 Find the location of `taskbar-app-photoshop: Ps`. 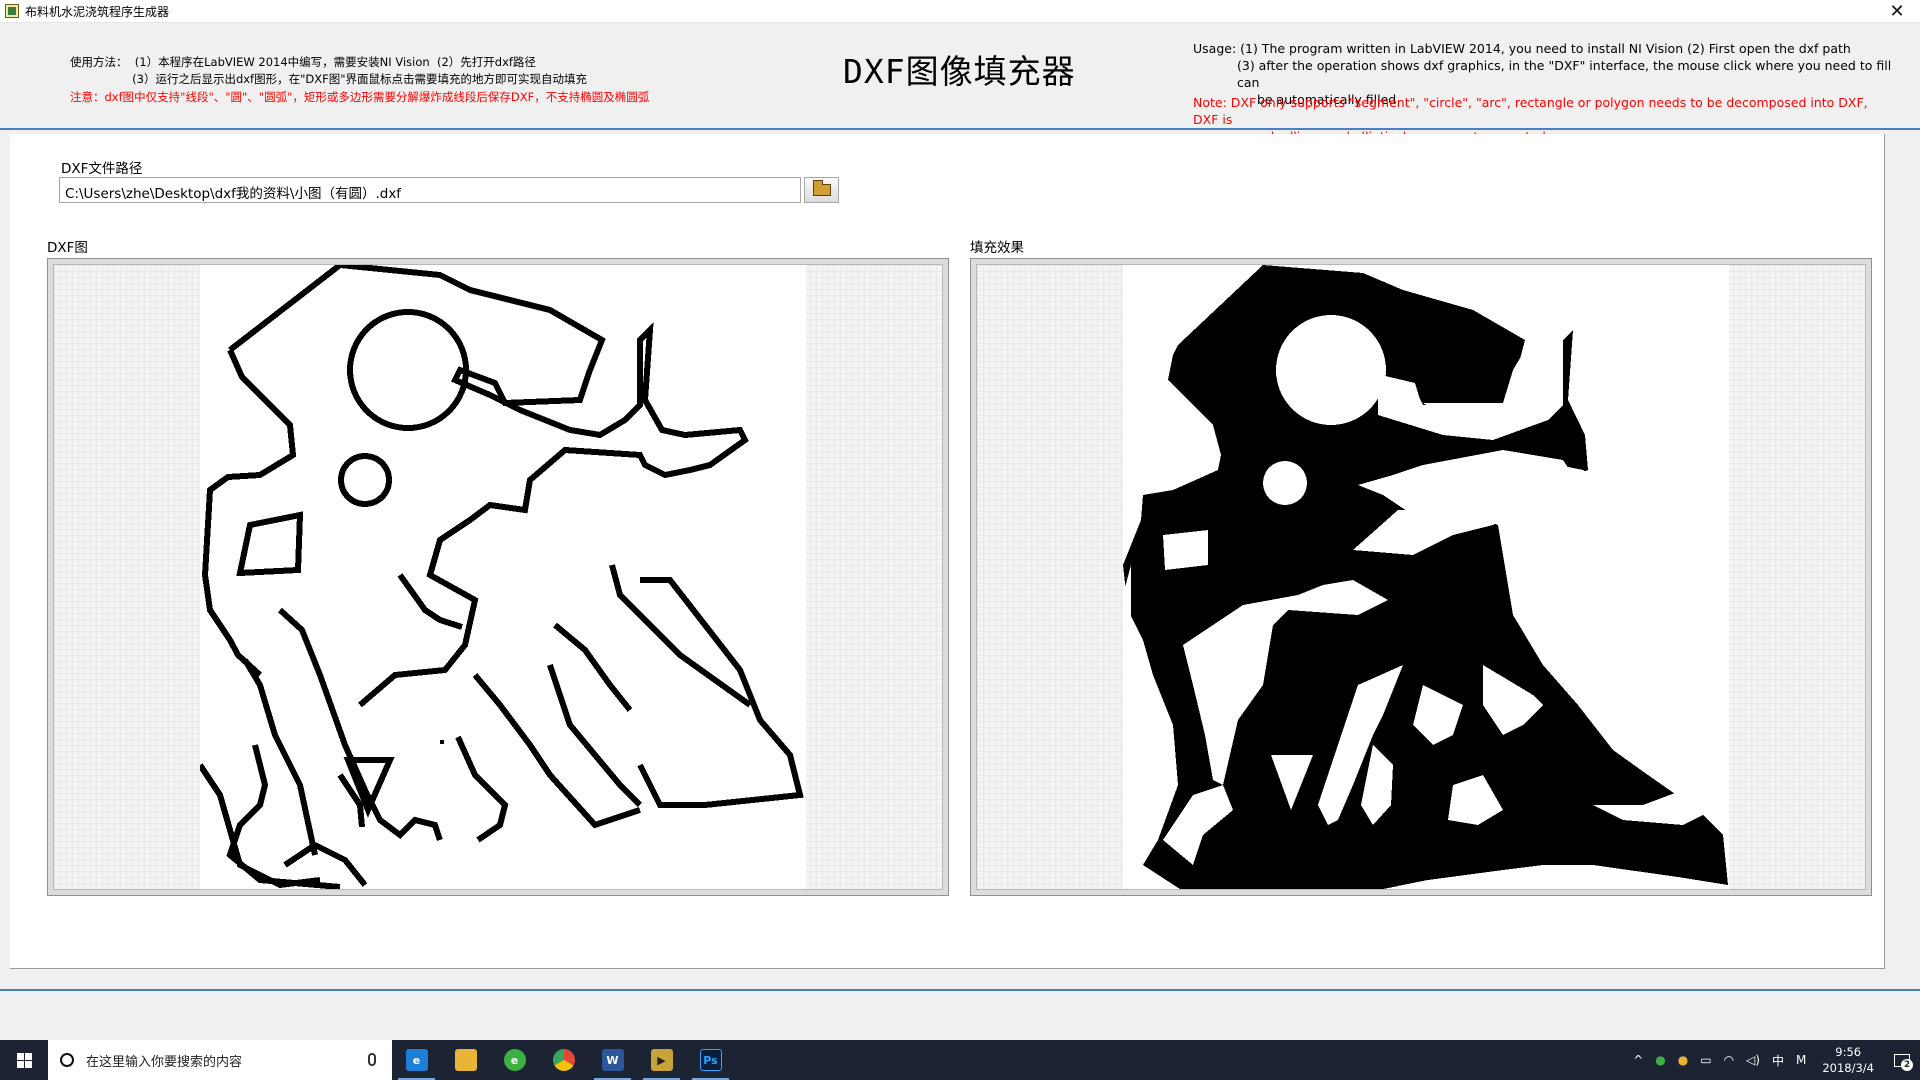

taskbar-app-photoshop: Ps is located at coordinates (710, 1060).